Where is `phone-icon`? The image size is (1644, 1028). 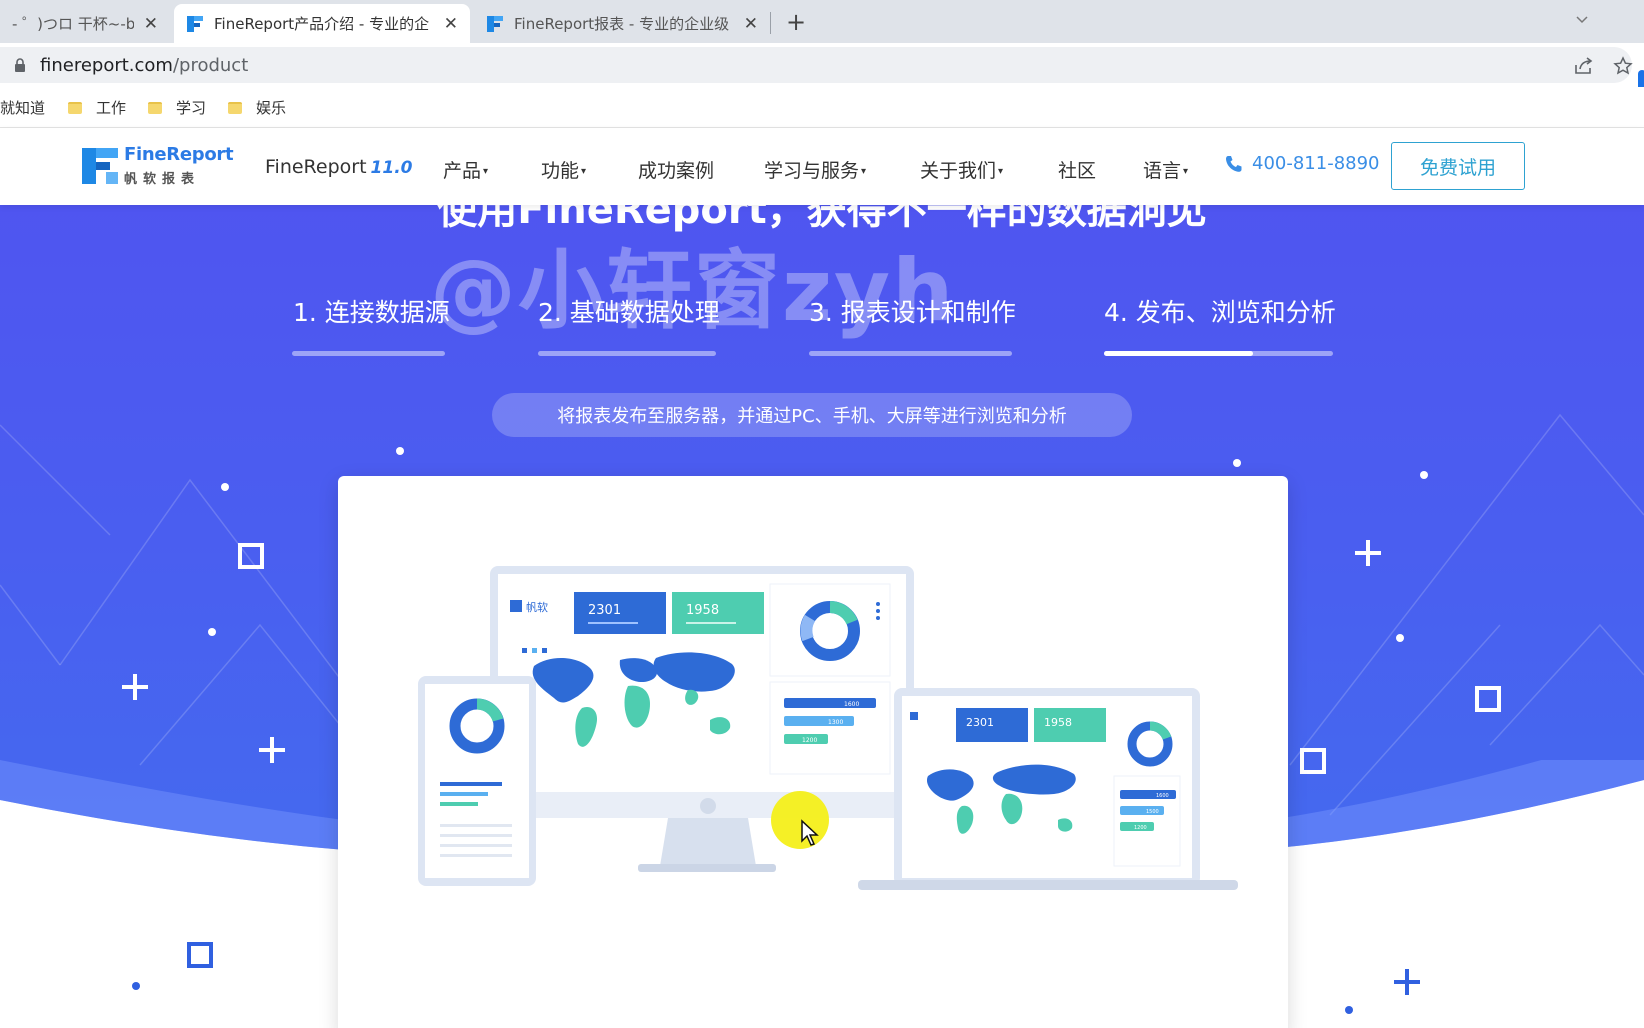 phone-icon is located at coordinates (1234, 163).